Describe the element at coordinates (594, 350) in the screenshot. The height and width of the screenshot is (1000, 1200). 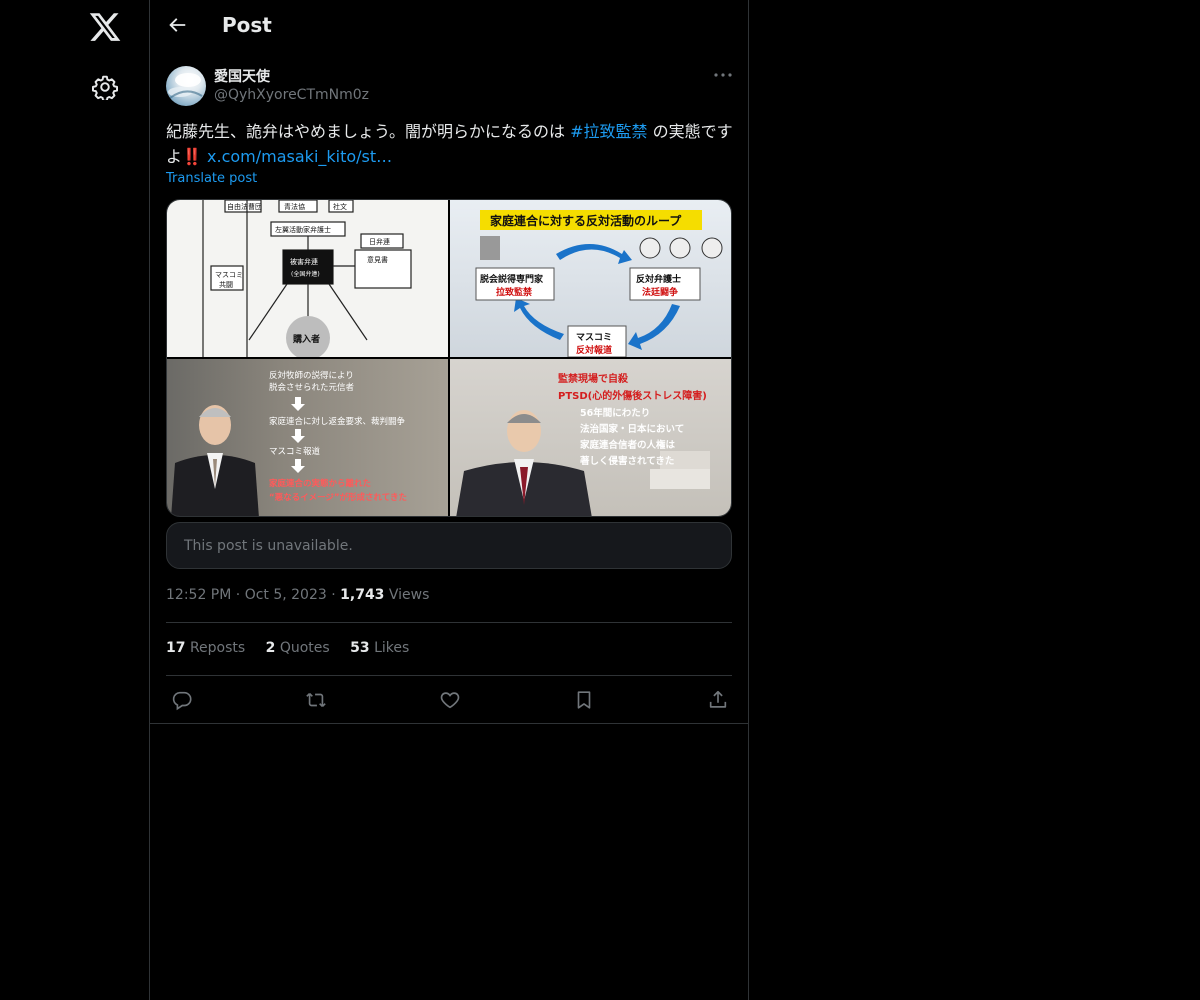
I see `image2-box-sublabel: 反対報道` at that location.